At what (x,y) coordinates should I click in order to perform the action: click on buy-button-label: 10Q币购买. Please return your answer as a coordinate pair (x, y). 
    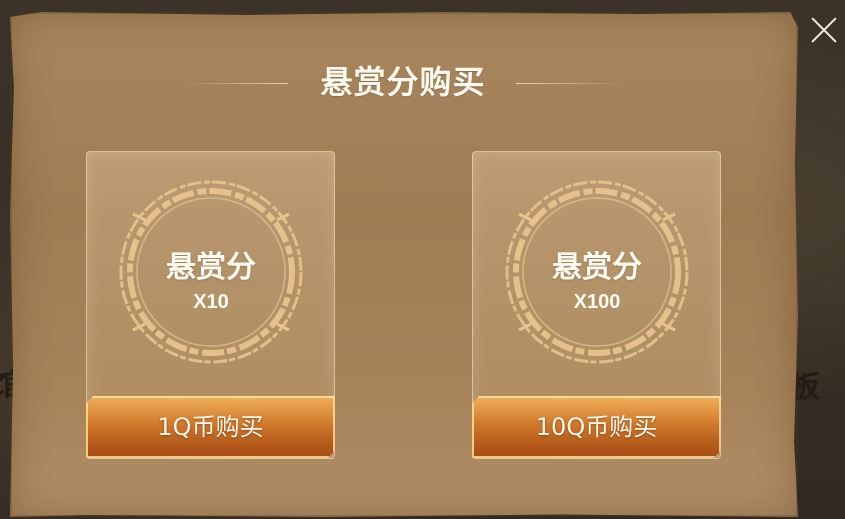
    Looking at the image, I should click on (596, 427).